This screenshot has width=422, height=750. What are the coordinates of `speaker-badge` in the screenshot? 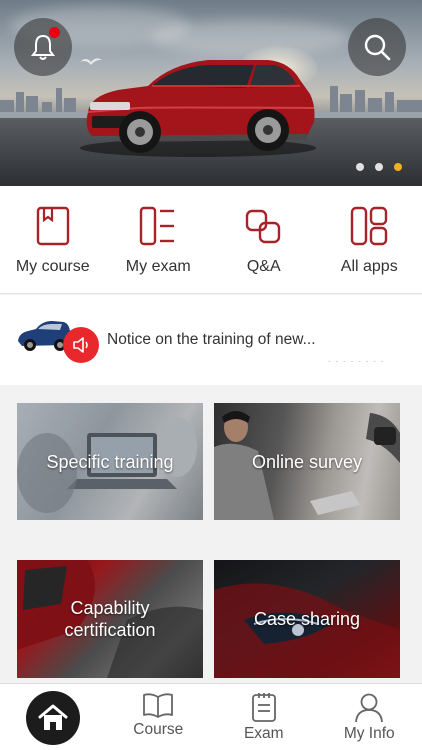 It's located at (81, 345).